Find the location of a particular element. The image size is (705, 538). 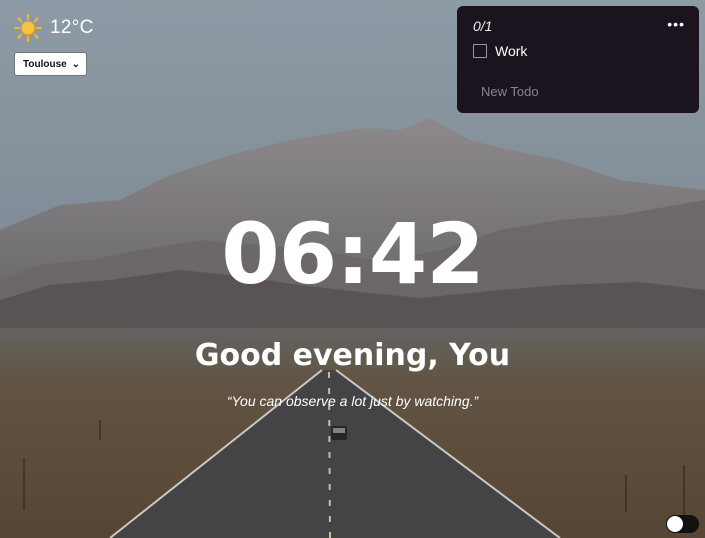

todo-count: 0/1 is located at coordinates (483, 26).